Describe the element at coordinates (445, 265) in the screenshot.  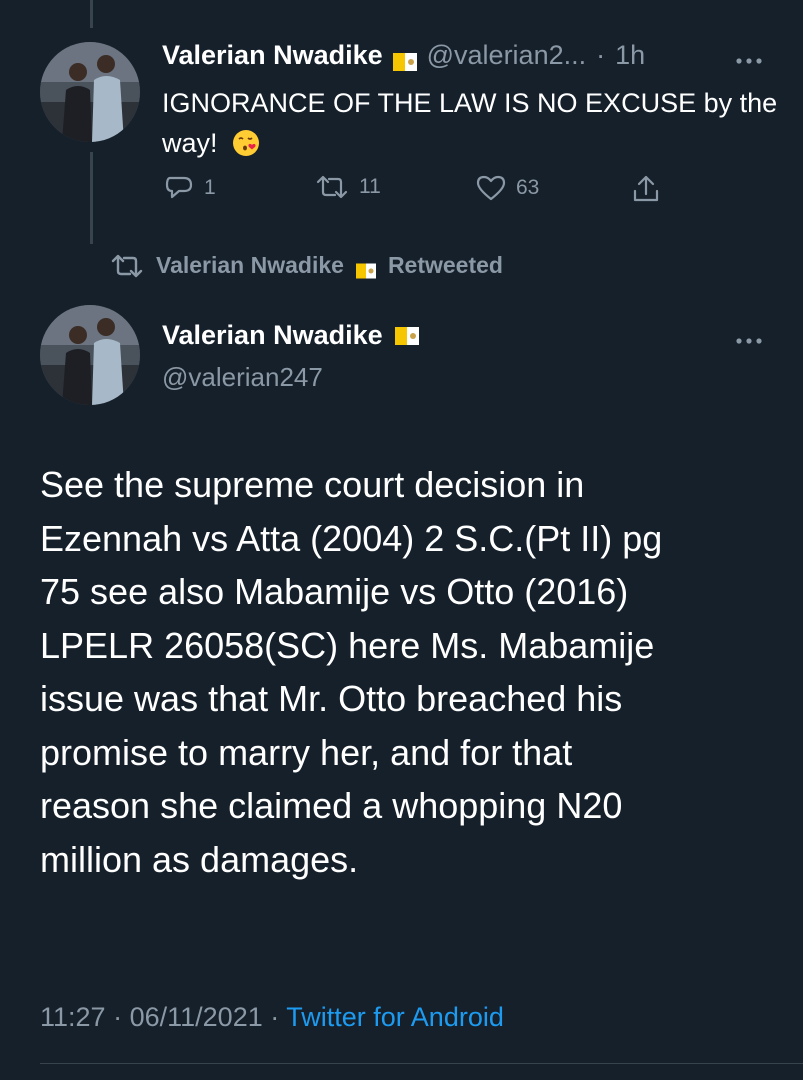
I see `retweeted-label: Retweeted` at that location.